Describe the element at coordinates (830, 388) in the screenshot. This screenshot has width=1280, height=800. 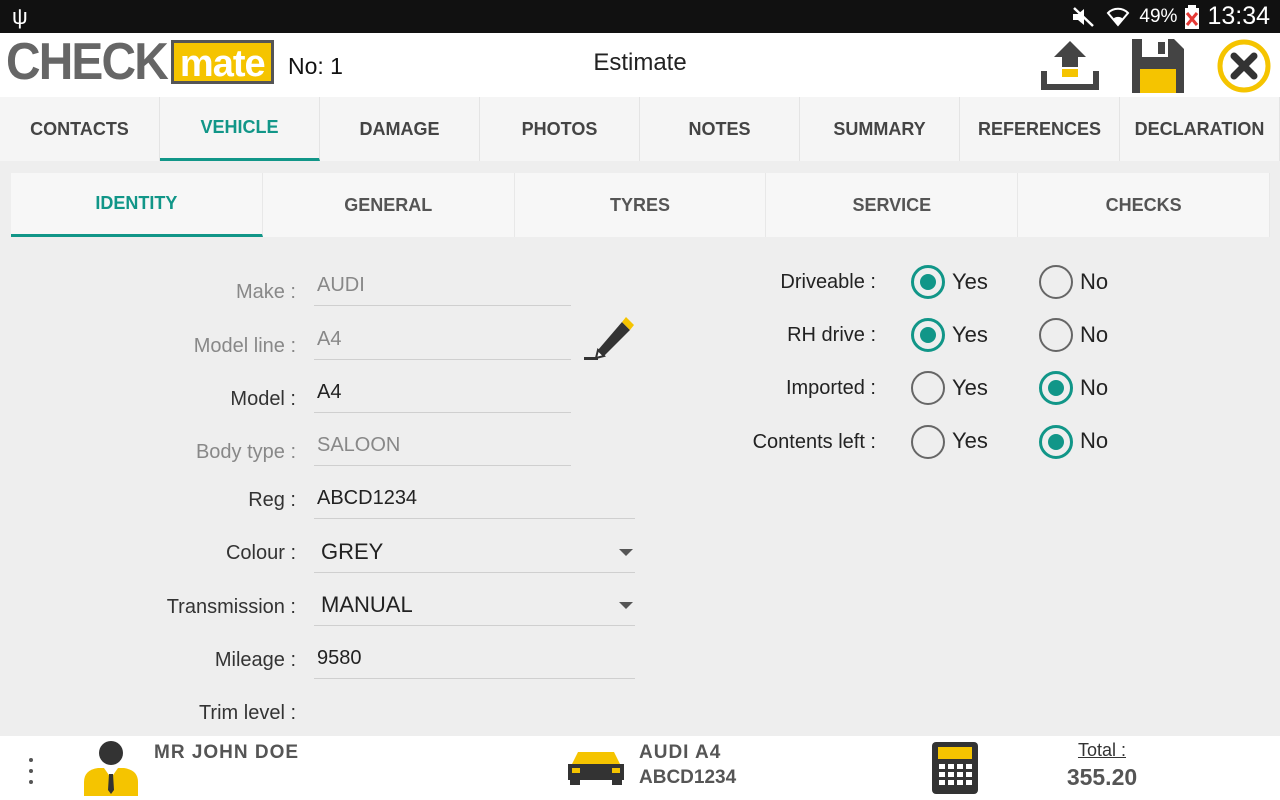
I see `imported-label: Imported :` at that location.